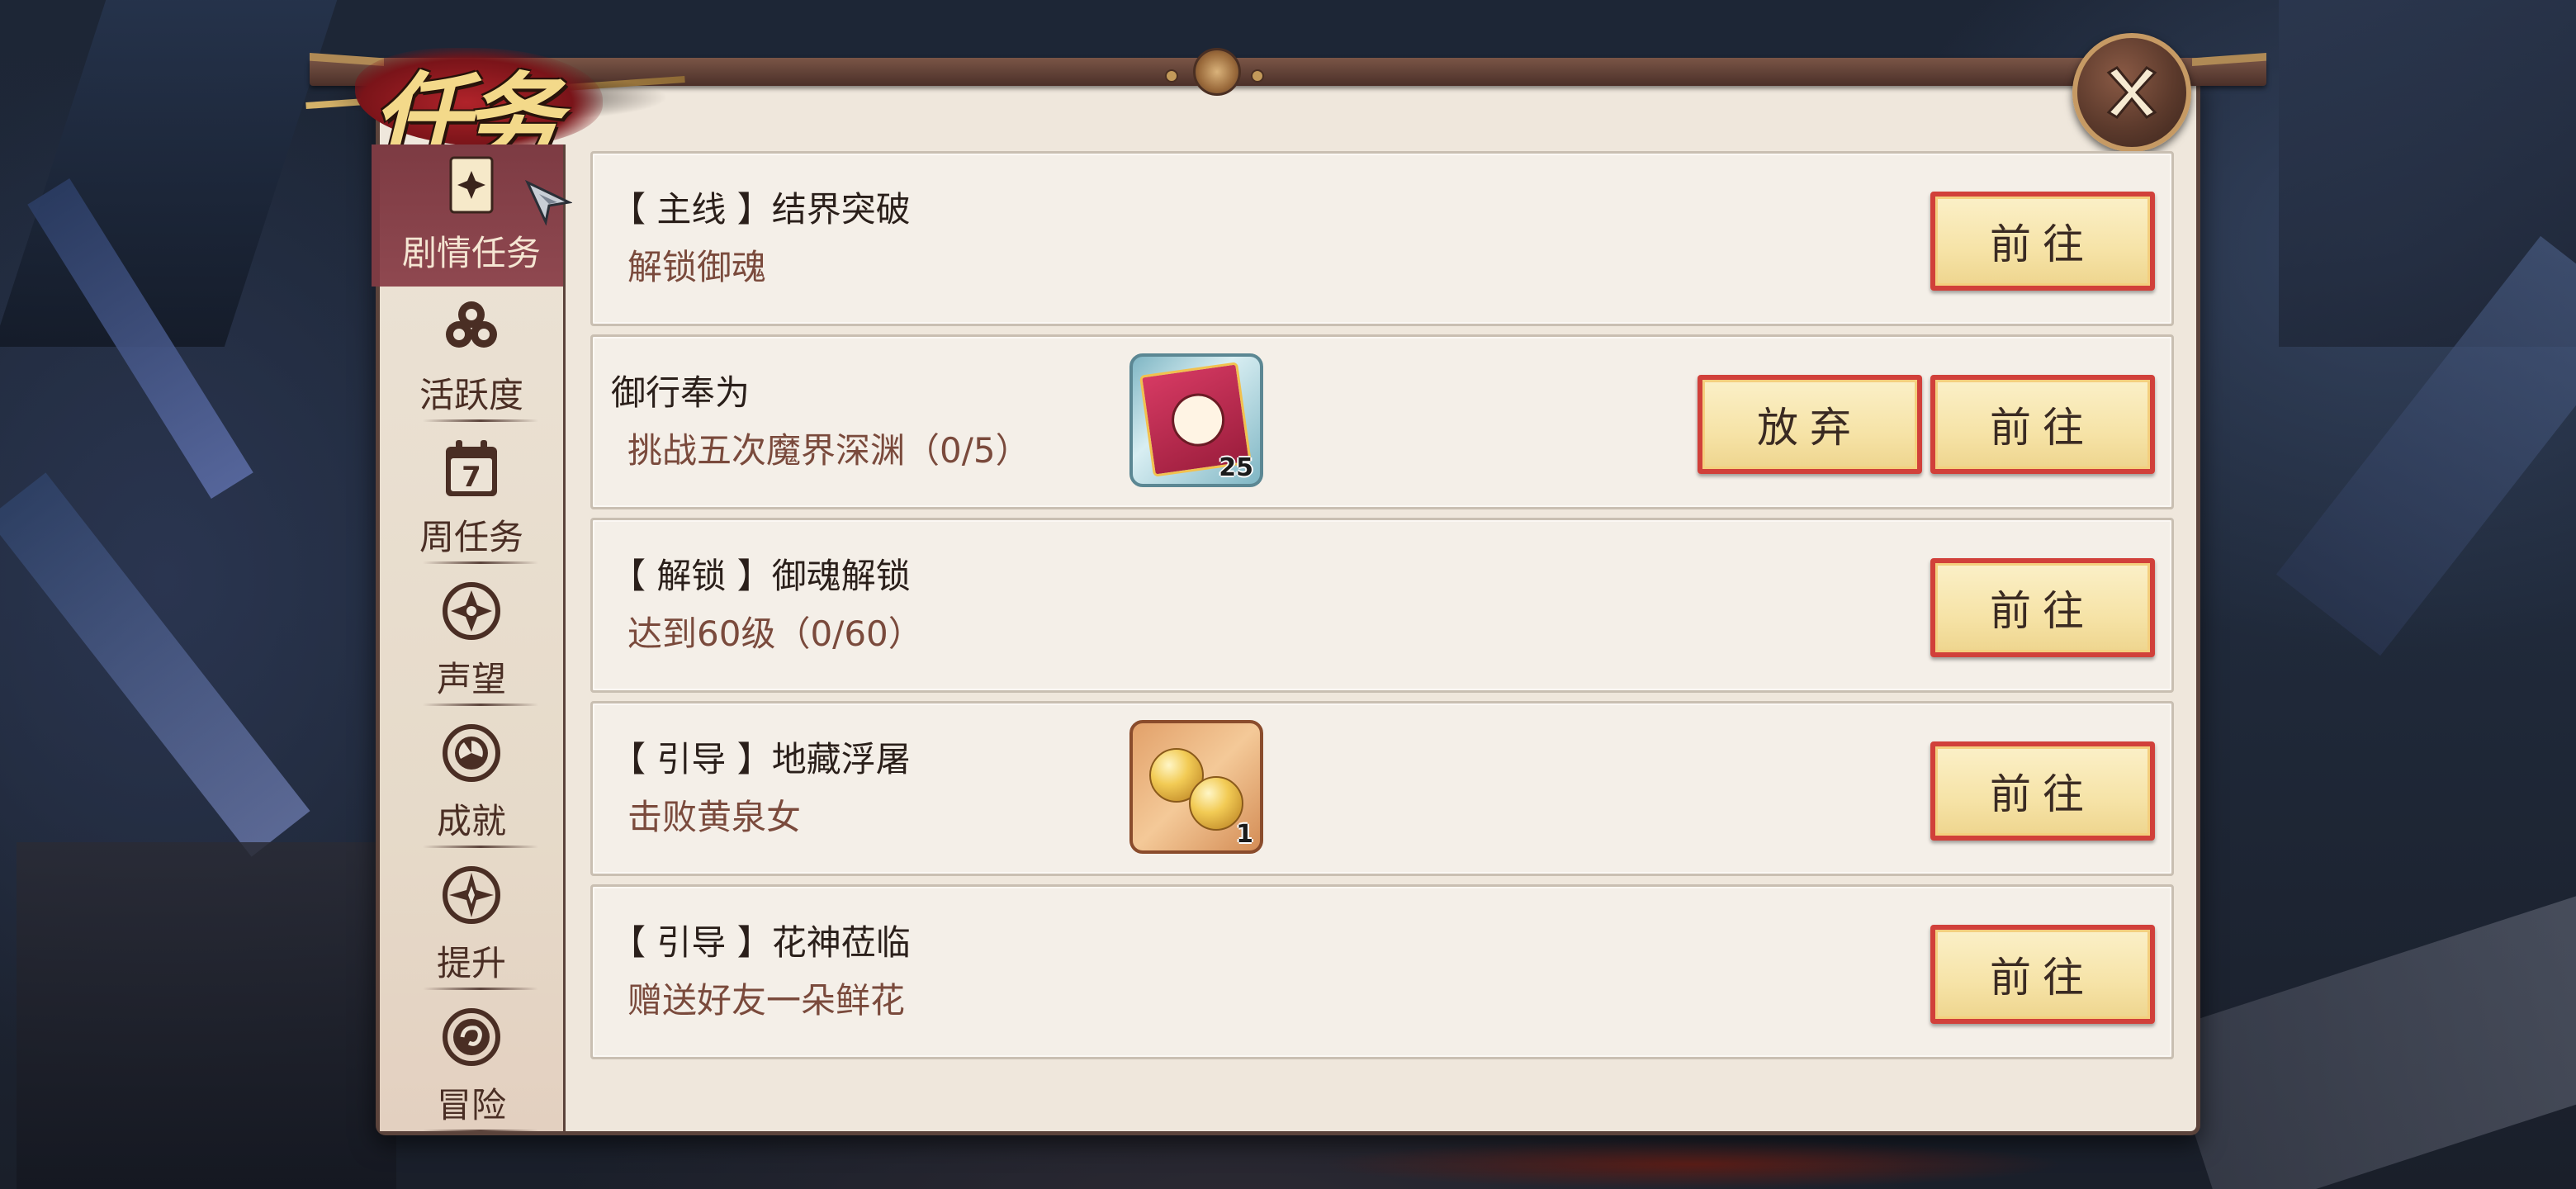 This screenshot has height=1189, width=2576. What do you see at coordinates (495, 103) in the screenshot?
I see `title-badge: 任务` at bounding box center [495, 103].